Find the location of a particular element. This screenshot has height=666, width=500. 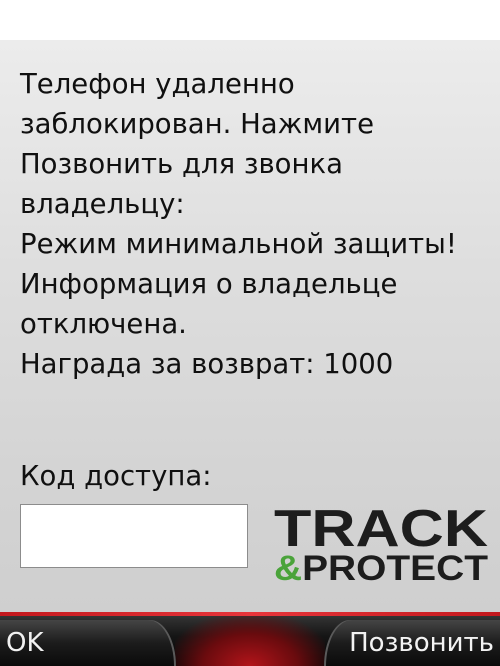

message-line: Режим минимальной защиты! is located at coordinates (238, 244).